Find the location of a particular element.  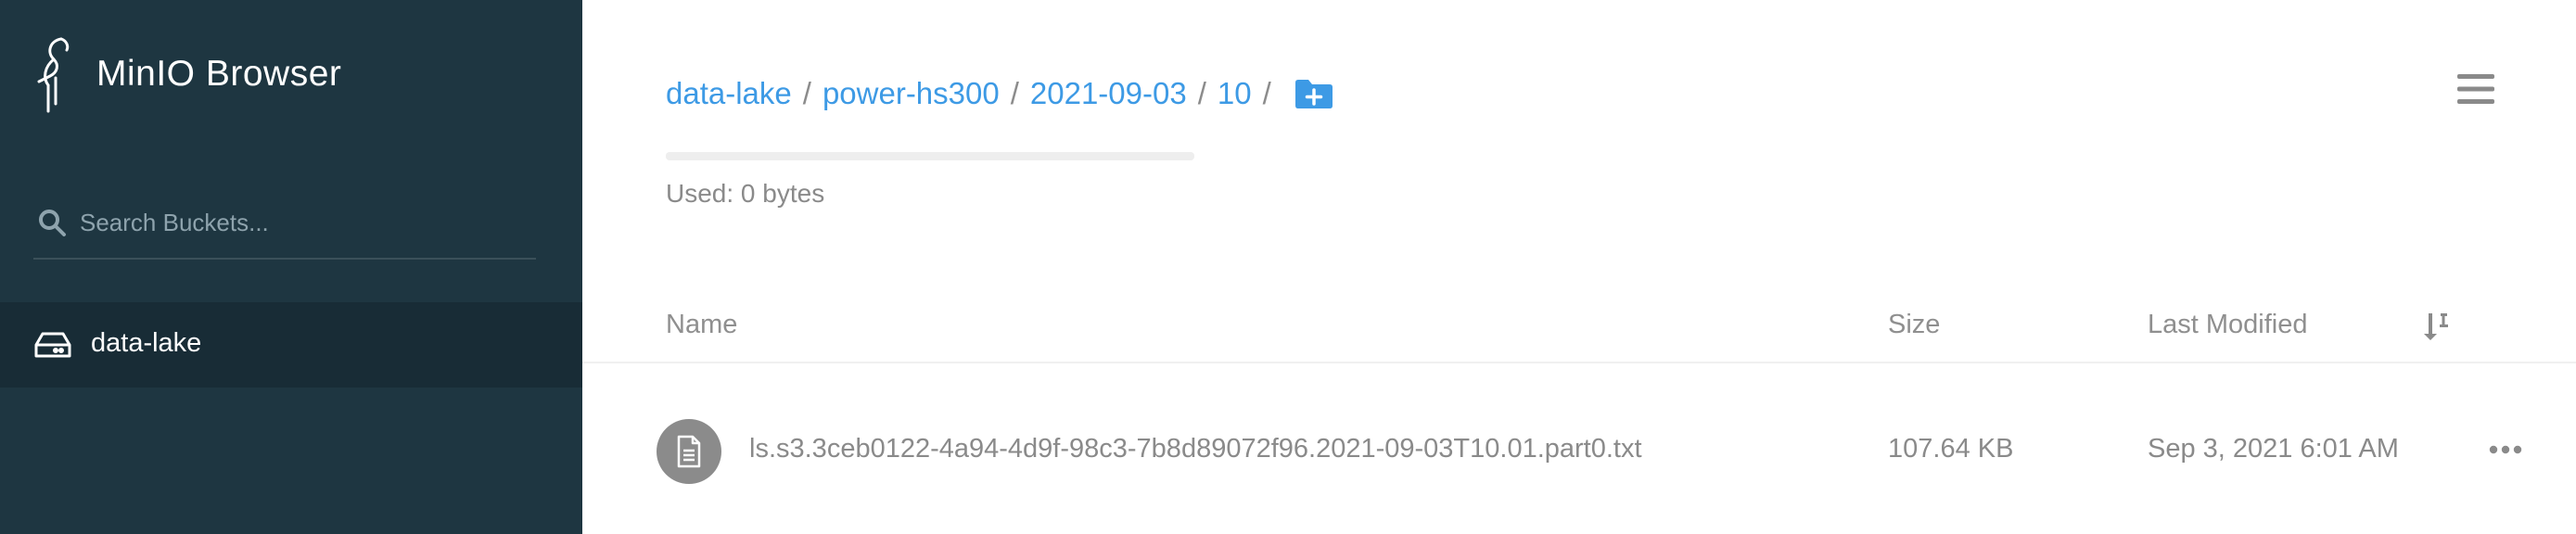

breadcrumb-item-bucket: data-lake is located at coordinates (729, 93).